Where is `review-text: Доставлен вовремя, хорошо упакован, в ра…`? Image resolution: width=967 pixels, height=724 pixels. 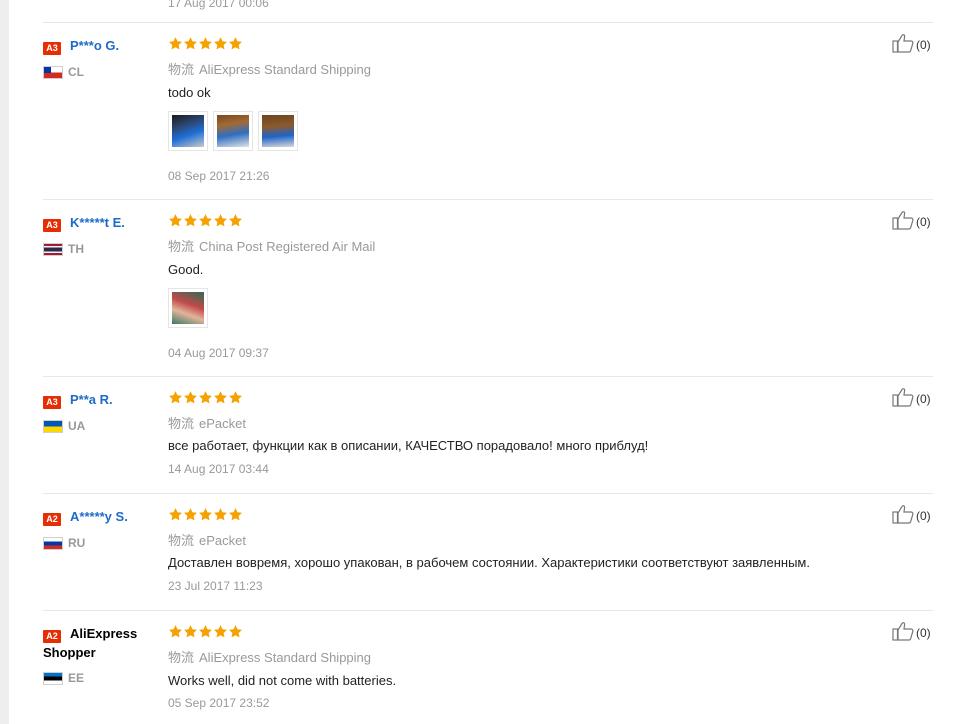 review-text: Доставлен вовремя, хорошо упакован, в ра… is located at coordinates (489, 562).